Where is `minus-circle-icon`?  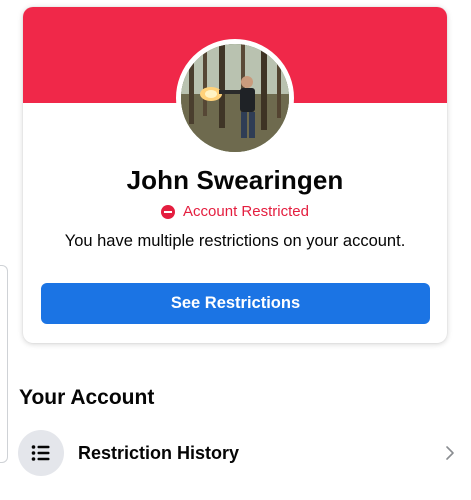 minus-circle-icon is located at coordinates (168, 211).